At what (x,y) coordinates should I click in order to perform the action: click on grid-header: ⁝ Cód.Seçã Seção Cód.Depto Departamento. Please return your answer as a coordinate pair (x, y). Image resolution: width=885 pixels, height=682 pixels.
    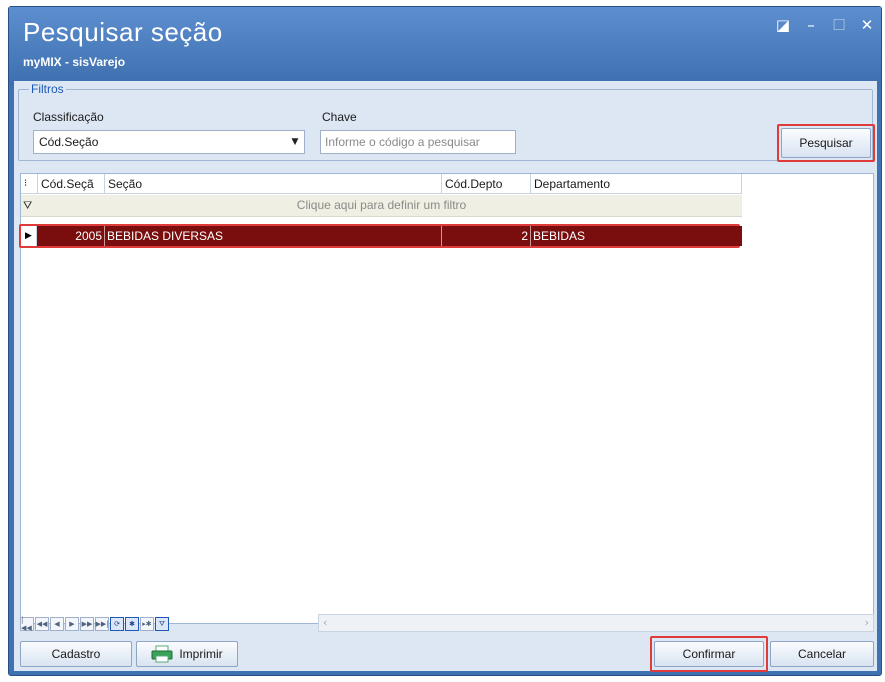
    Looking at the image, I should click on (381, 184).